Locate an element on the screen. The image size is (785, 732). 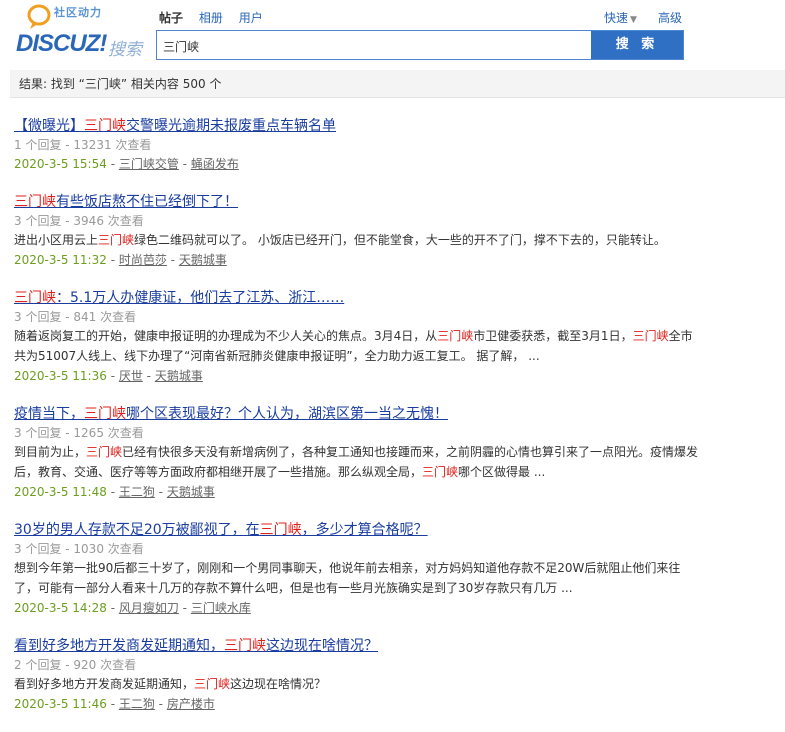
logo-text: DISCUZ! is located at coordinates (61, 43).